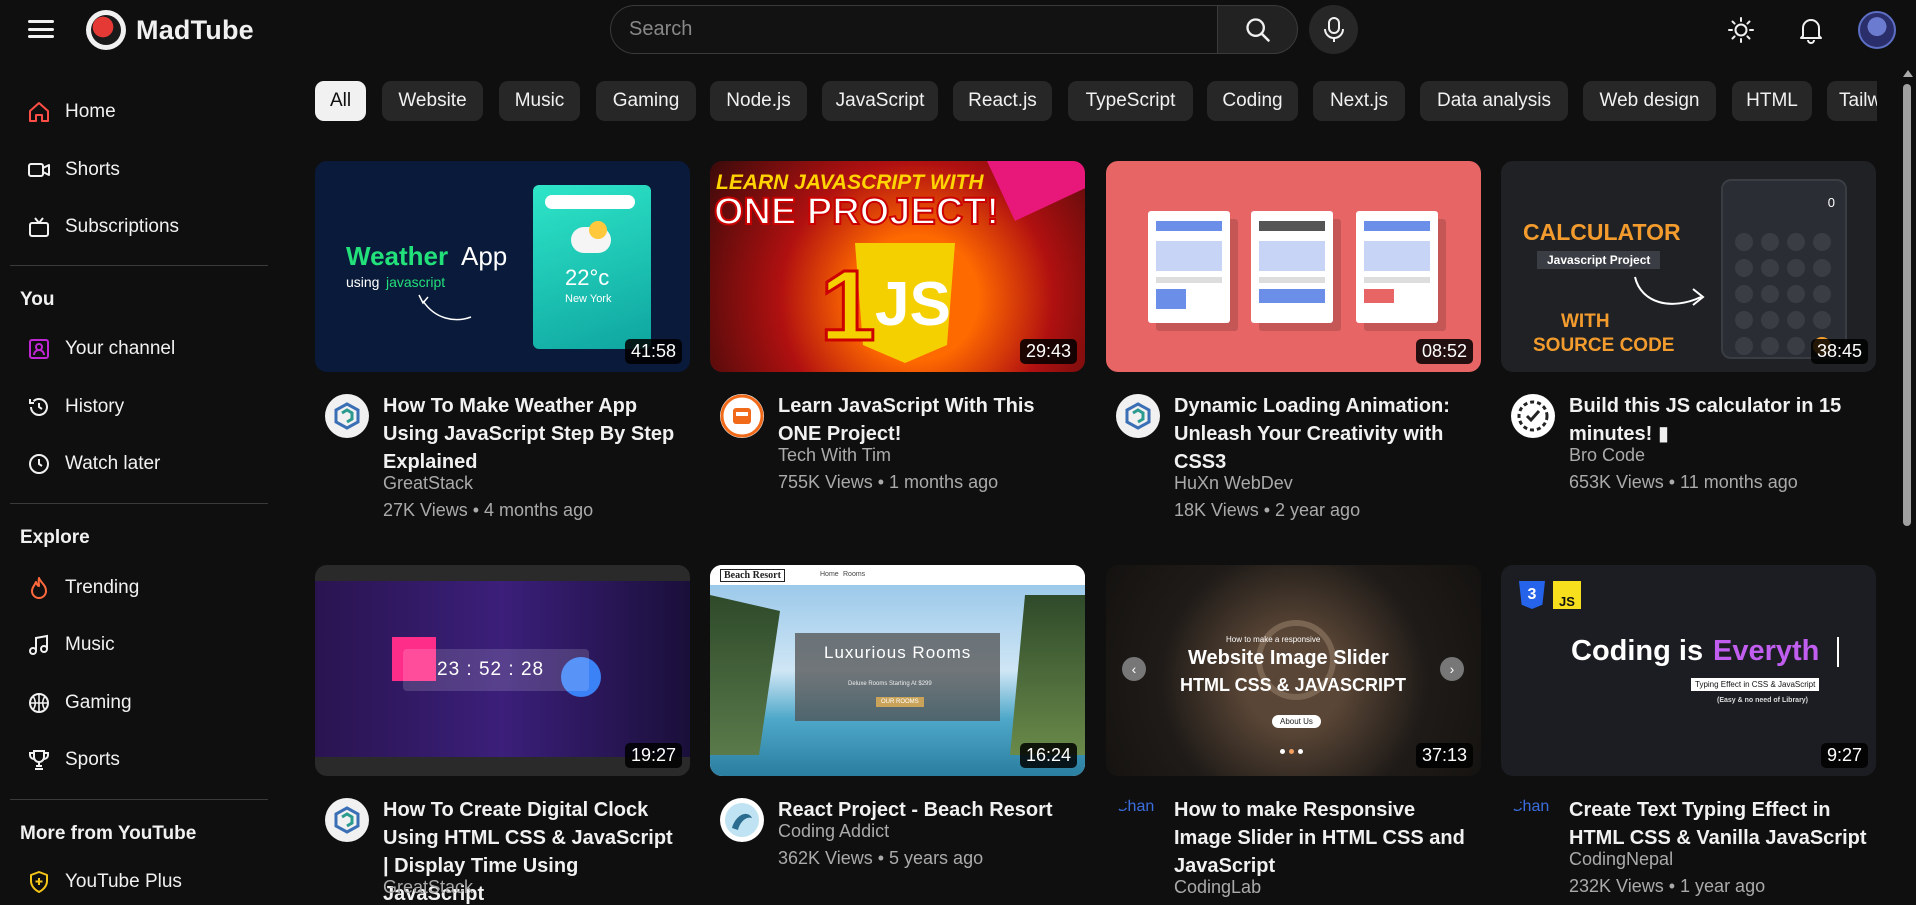 The width and height of the screenshot is (1916, 905). I want to click on thumb-text: CALCULATOR, so click(1602, 232).